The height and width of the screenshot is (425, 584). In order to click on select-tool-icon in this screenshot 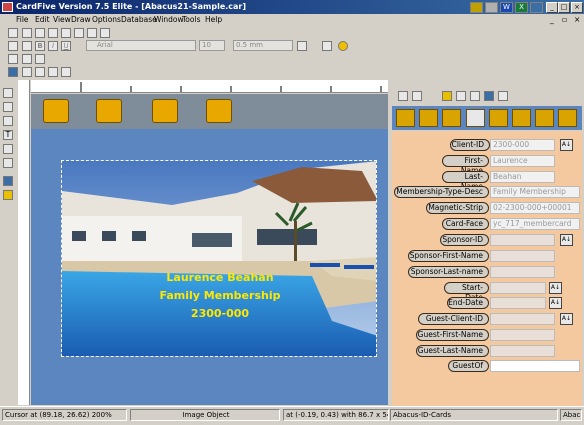, I will do `click(8, 93)`.